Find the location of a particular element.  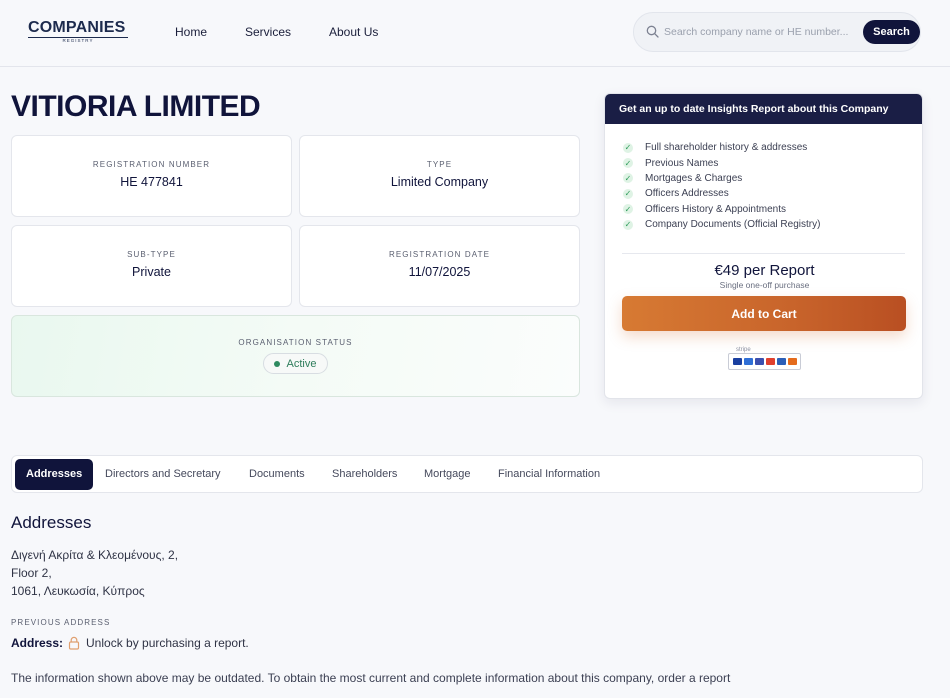

feature-label: Company Documents (Official Registry) is located at coordinates (733, 225).